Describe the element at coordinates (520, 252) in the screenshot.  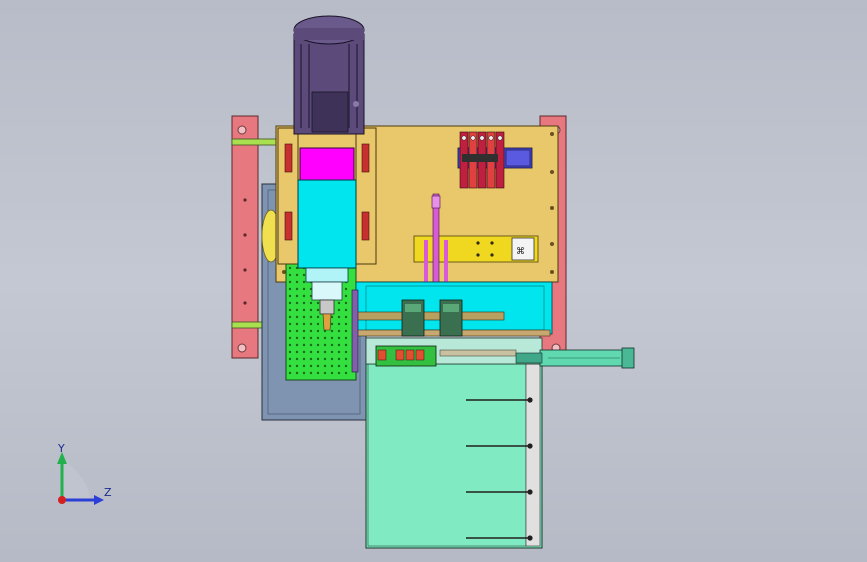
I see `module-marker: ⌘` at that location.